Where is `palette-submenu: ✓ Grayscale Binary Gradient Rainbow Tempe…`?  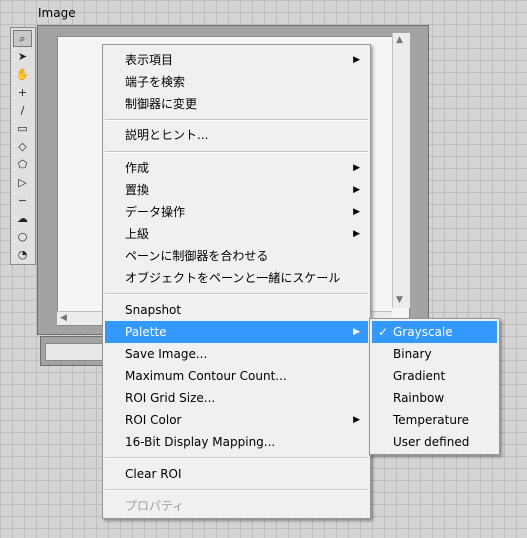
palette-submenu: ✓ Grayscale Binary Gradient Rainbow Tempe… is located at coordinates (434, 386).